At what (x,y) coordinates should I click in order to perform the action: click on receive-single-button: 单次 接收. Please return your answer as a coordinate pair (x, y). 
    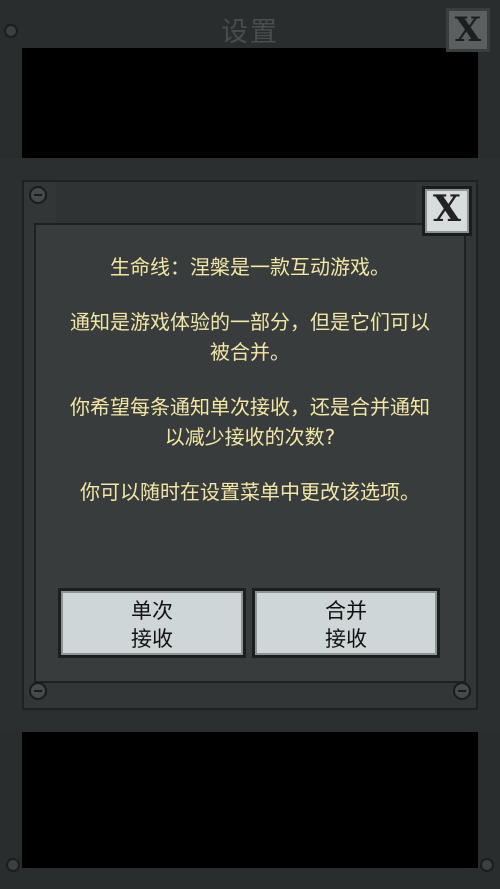
    Looking at the image, I should click on (152, 623).